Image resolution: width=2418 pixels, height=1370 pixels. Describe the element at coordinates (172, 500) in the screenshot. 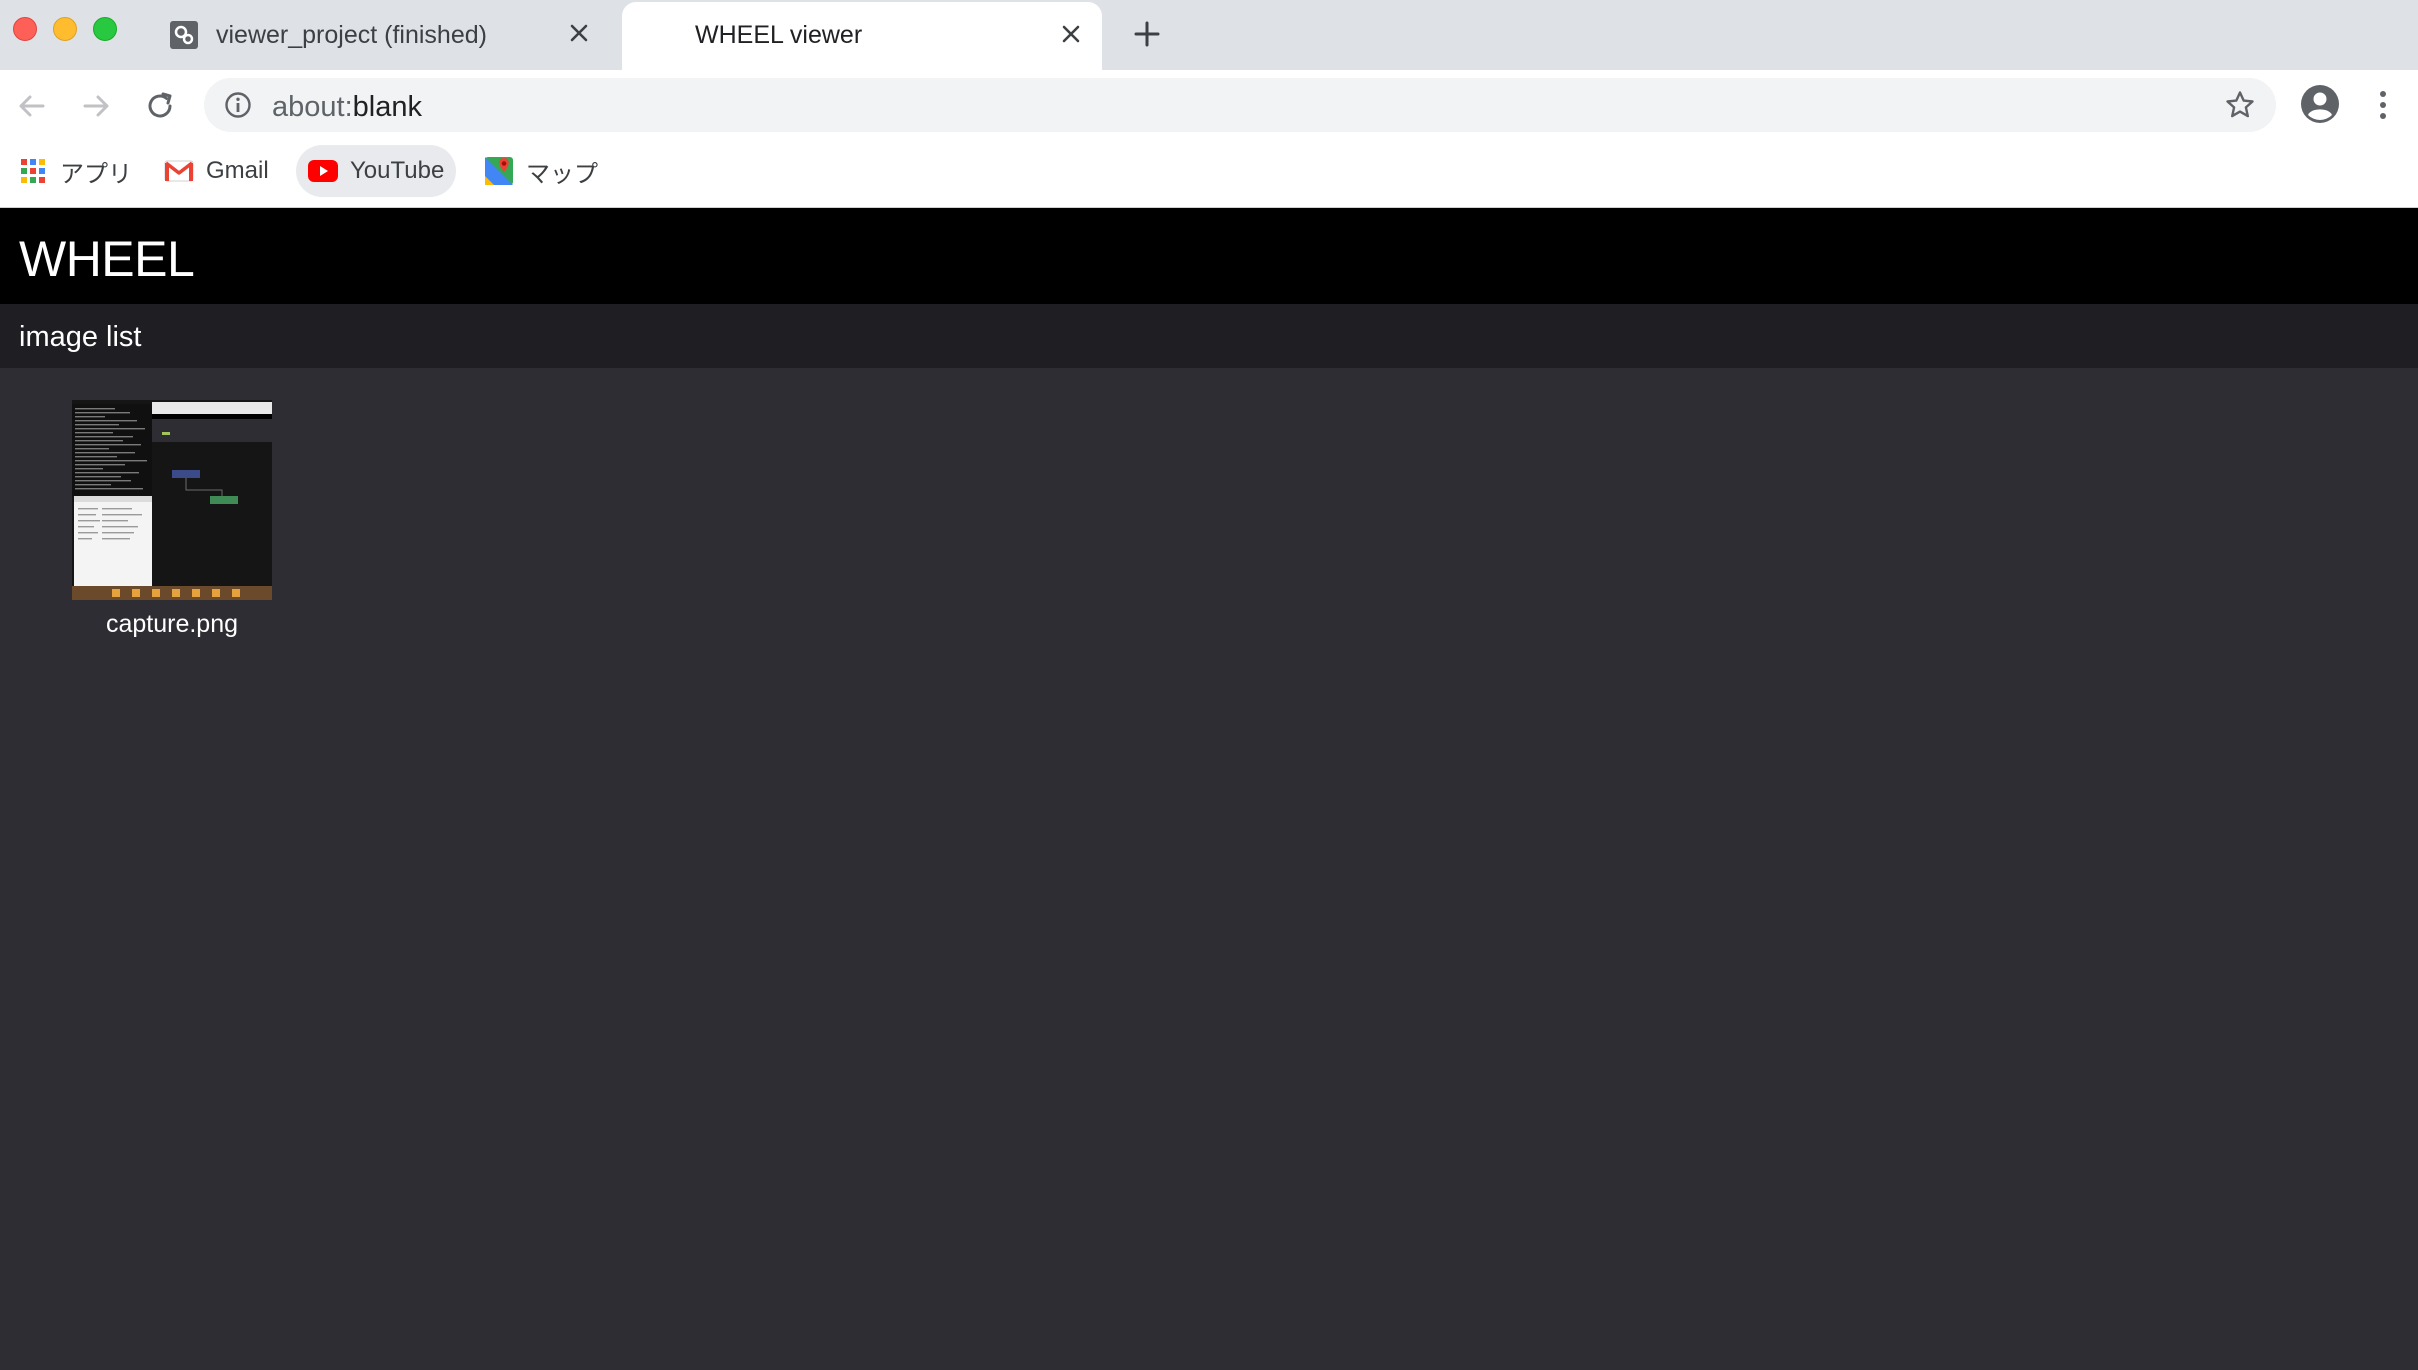

I see `image-thumbnail` at that location.